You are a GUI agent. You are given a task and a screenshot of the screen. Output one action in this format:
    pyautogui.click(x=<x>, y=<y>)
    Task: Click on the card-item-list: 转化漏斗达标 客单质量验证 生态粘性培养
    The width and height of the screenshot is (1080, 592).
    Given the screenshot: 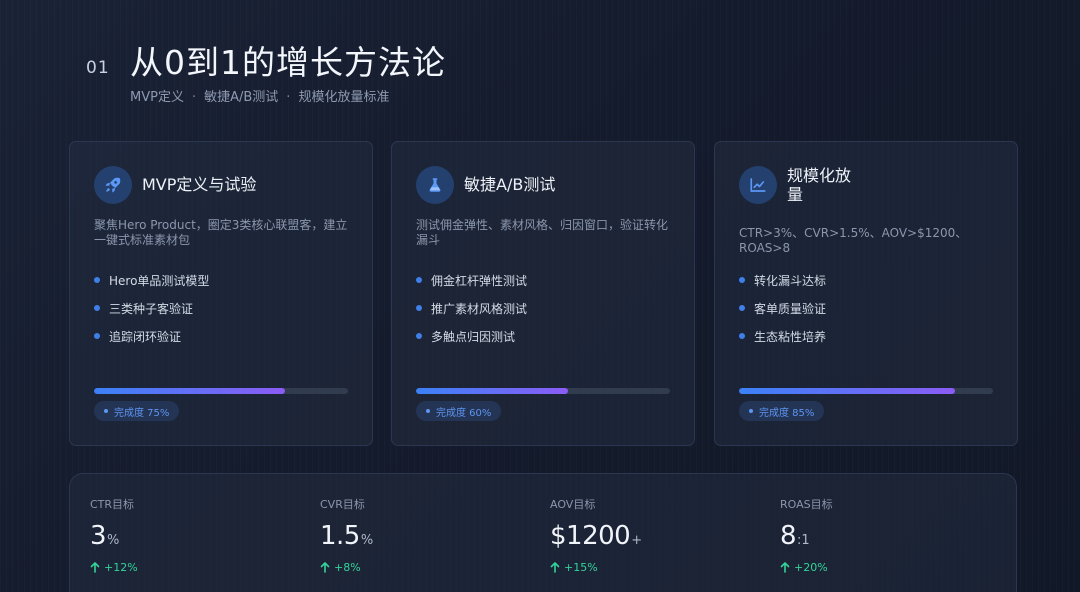 What is the action you would take?
    pyautogui.click(x=782, y=308)
    